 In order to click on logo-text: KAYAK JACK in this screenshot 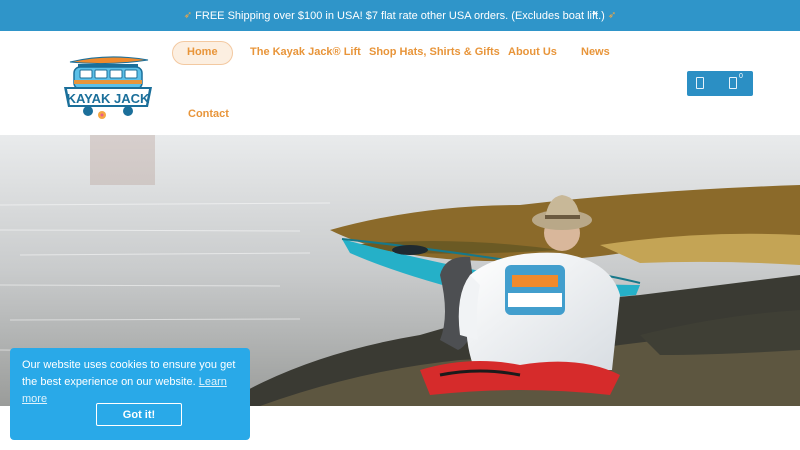, I will do `click(108, 98)`.